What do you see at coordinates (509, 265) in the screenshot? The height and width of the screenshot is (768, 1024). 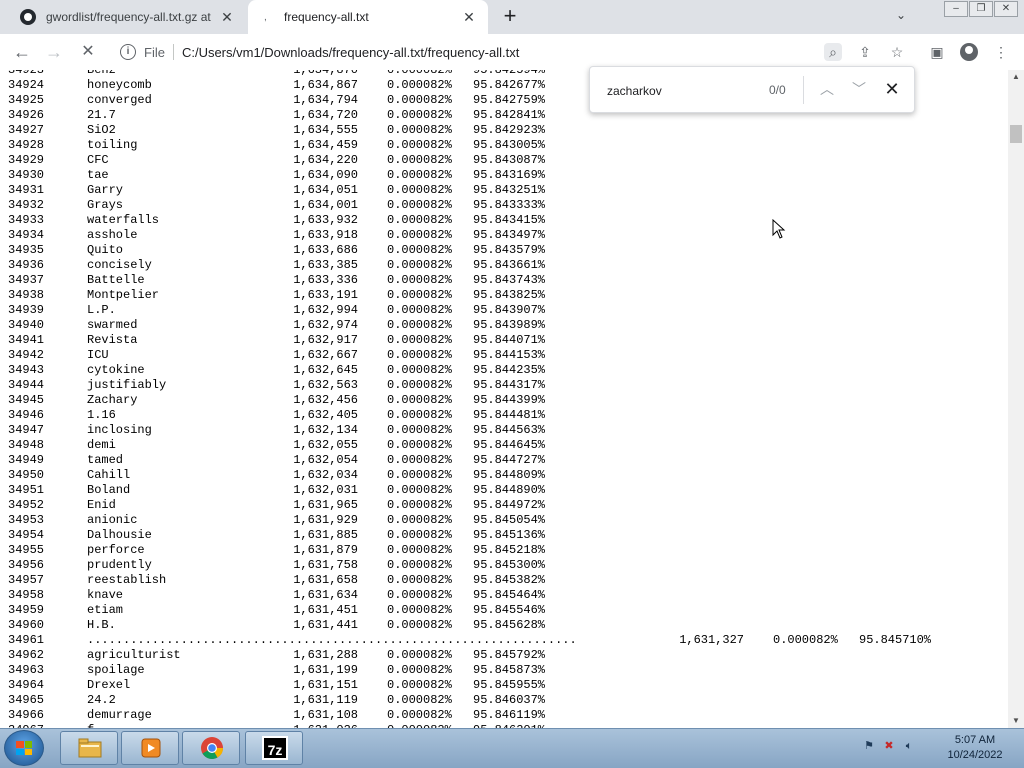 I see `line-cumulative: 95.843661%` at bounding box center [509, 265].